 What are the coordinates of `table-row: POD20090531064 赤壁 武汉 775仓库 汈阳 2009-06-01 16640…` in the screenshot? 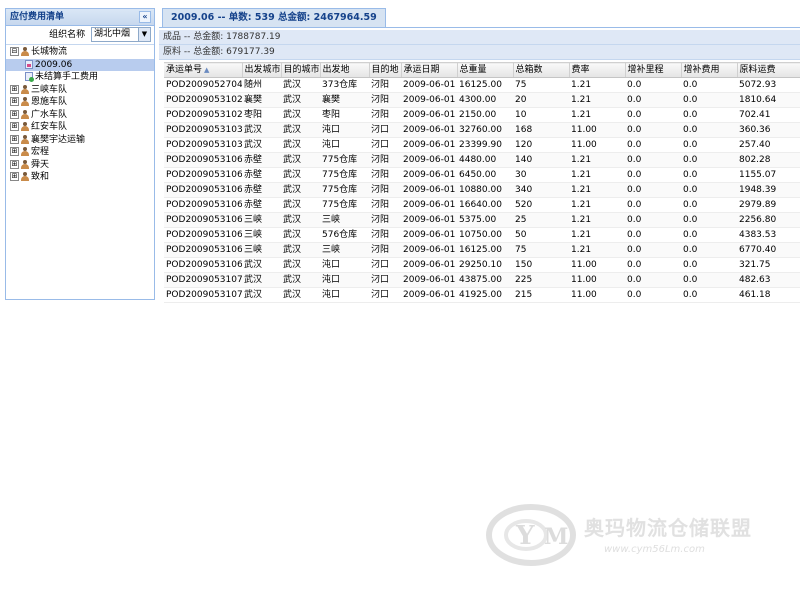 It's located at (482, 205).